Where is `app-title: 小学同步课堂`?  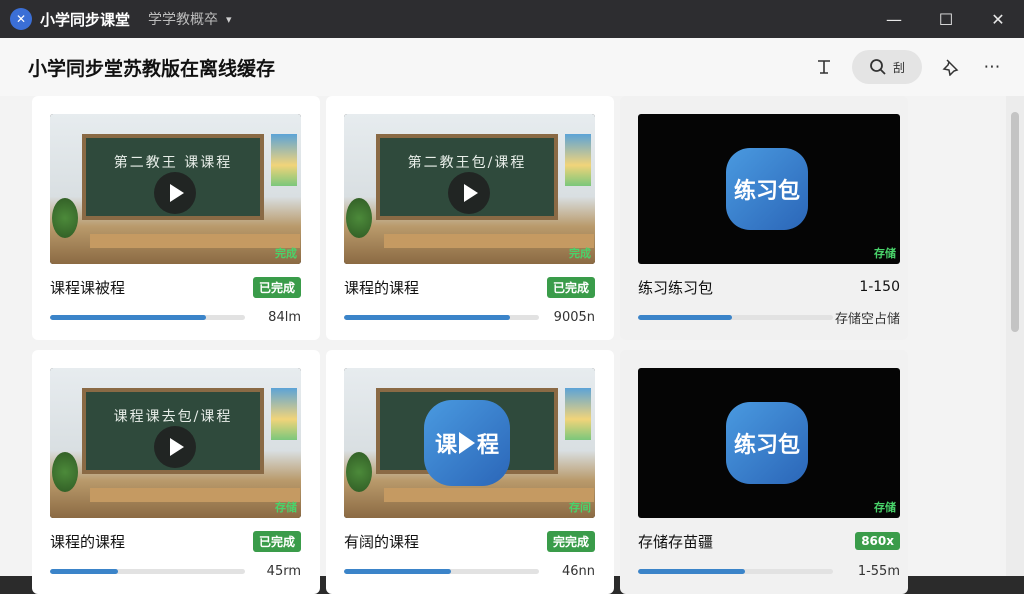
app-title: 小学同步课堂 is located at coordinates (85, 19).